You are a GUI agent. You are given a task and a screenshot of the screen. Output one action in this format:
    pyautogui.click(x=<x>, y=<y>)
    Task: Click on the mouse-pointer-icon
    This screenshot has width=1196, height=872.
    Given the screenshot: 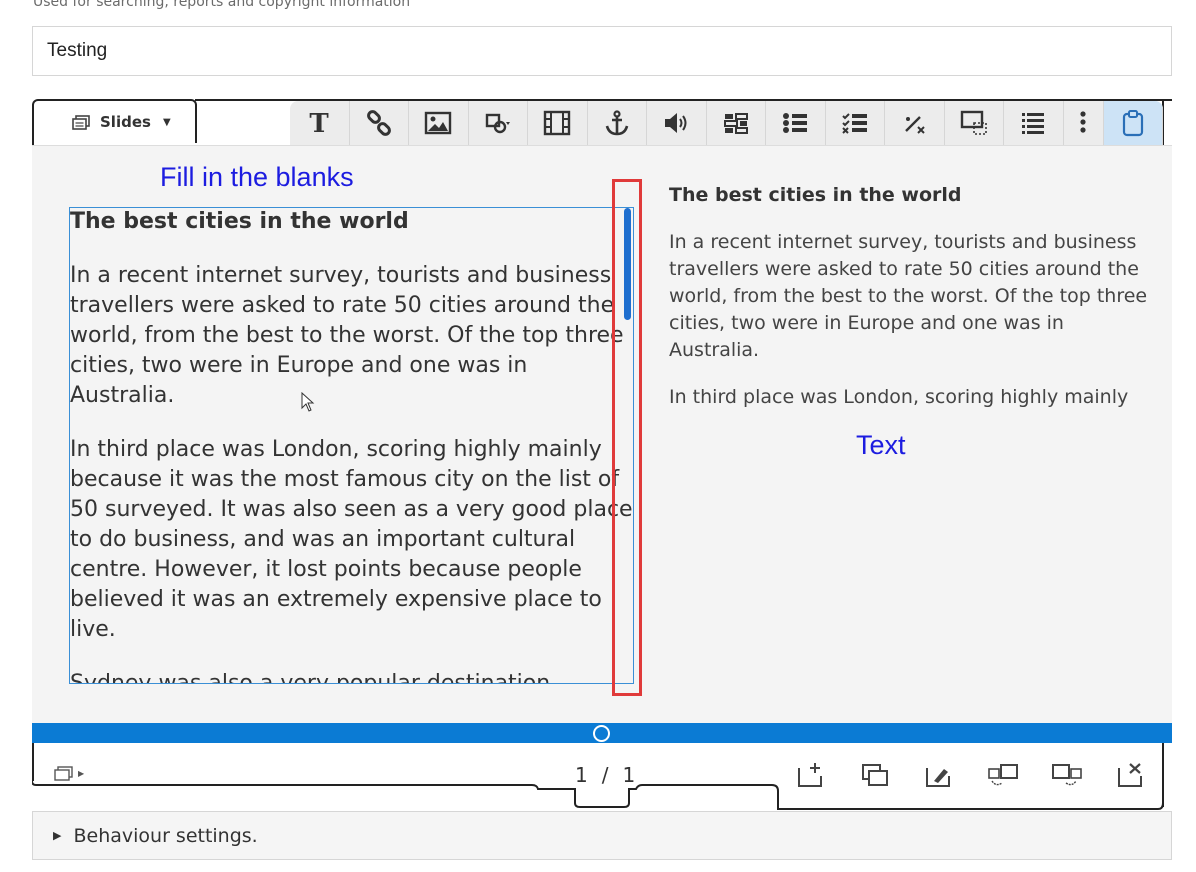 What is the action you would take?
    pyautogui.click(x=308, y=402)
    